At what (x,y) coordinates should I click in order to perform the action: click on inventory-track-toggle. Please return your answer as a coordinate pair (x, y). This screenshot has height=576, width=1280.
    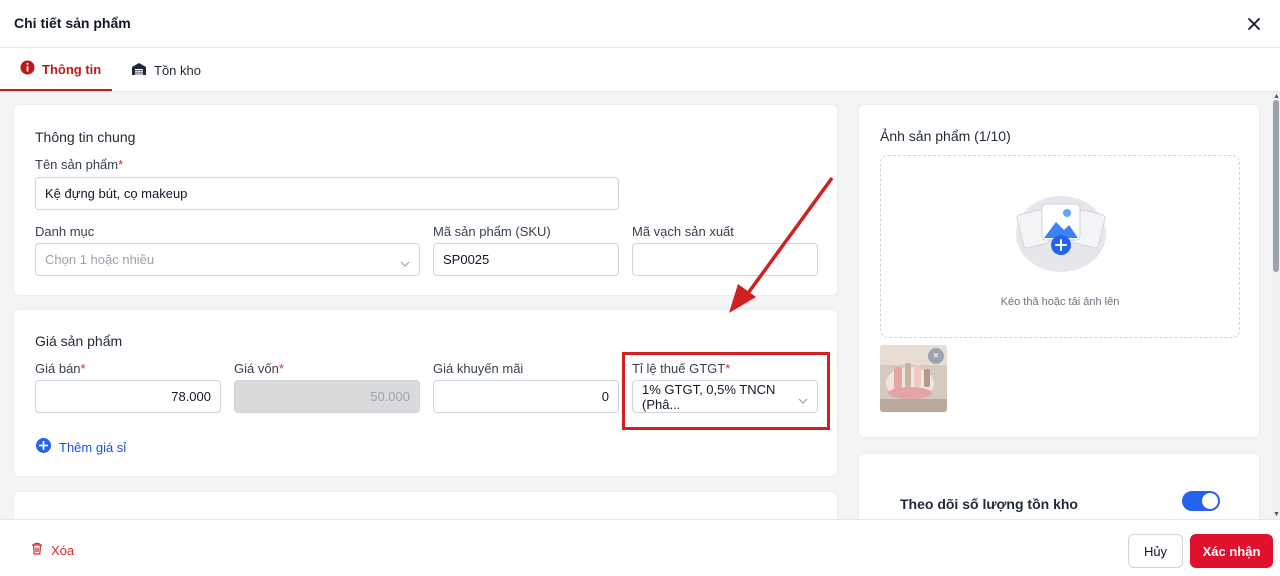
    Looking at the image, I should click on (1201, 501).